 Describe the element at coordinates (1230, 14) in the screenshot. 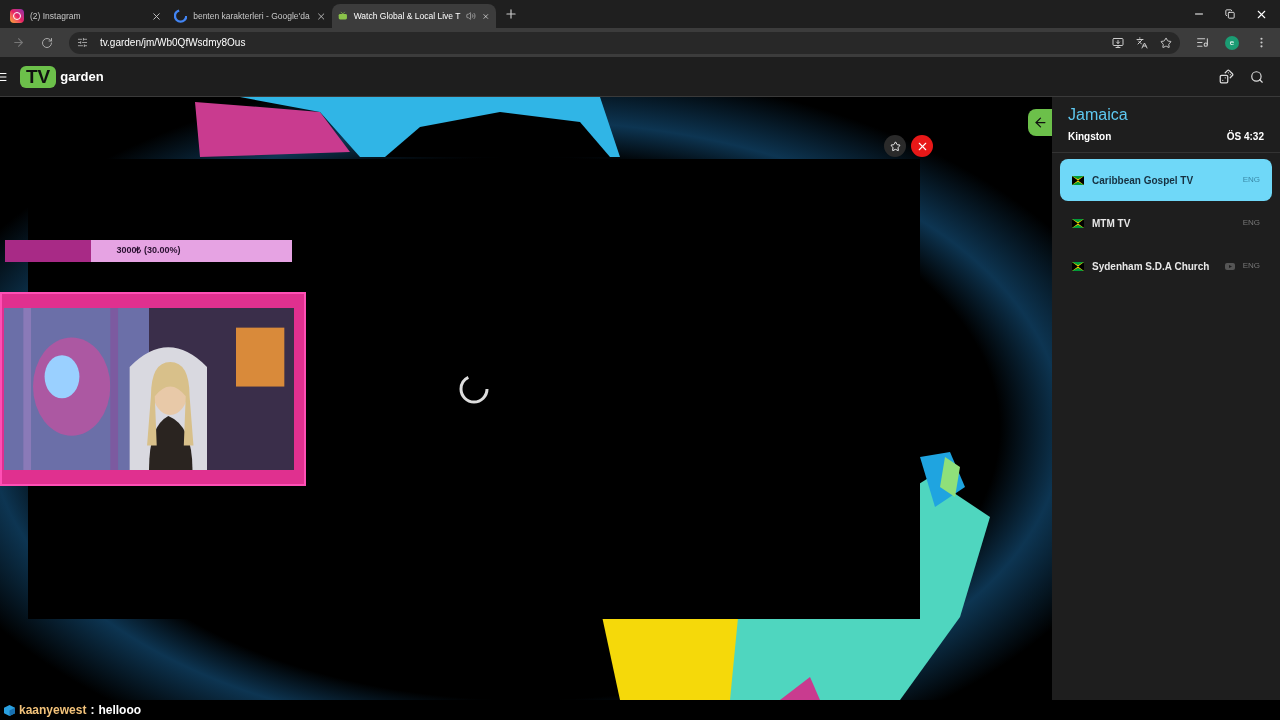

I see `restore-icon` at that location.